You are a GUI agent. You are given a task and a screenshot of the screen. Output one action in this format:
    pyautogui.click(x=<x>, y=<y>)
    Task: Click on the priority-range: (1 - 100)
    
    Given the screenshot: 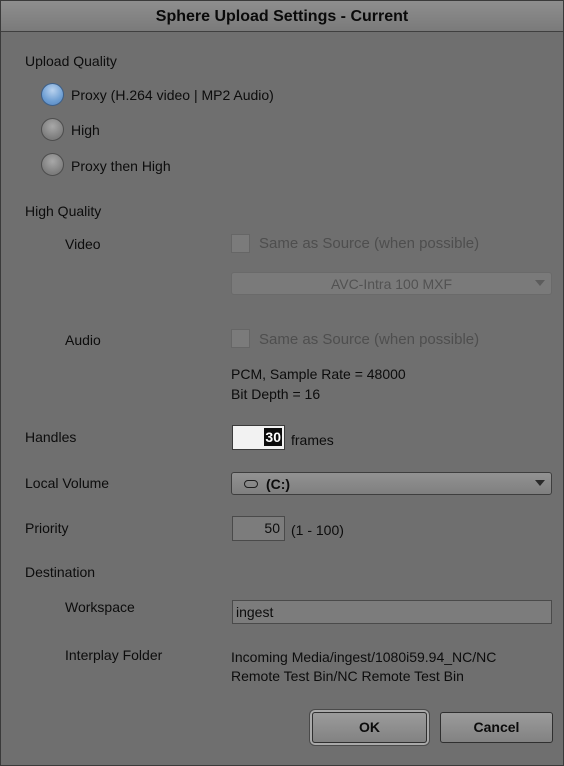 What is the action you would take?
    pyautogui.click(x=317, y=530)
    